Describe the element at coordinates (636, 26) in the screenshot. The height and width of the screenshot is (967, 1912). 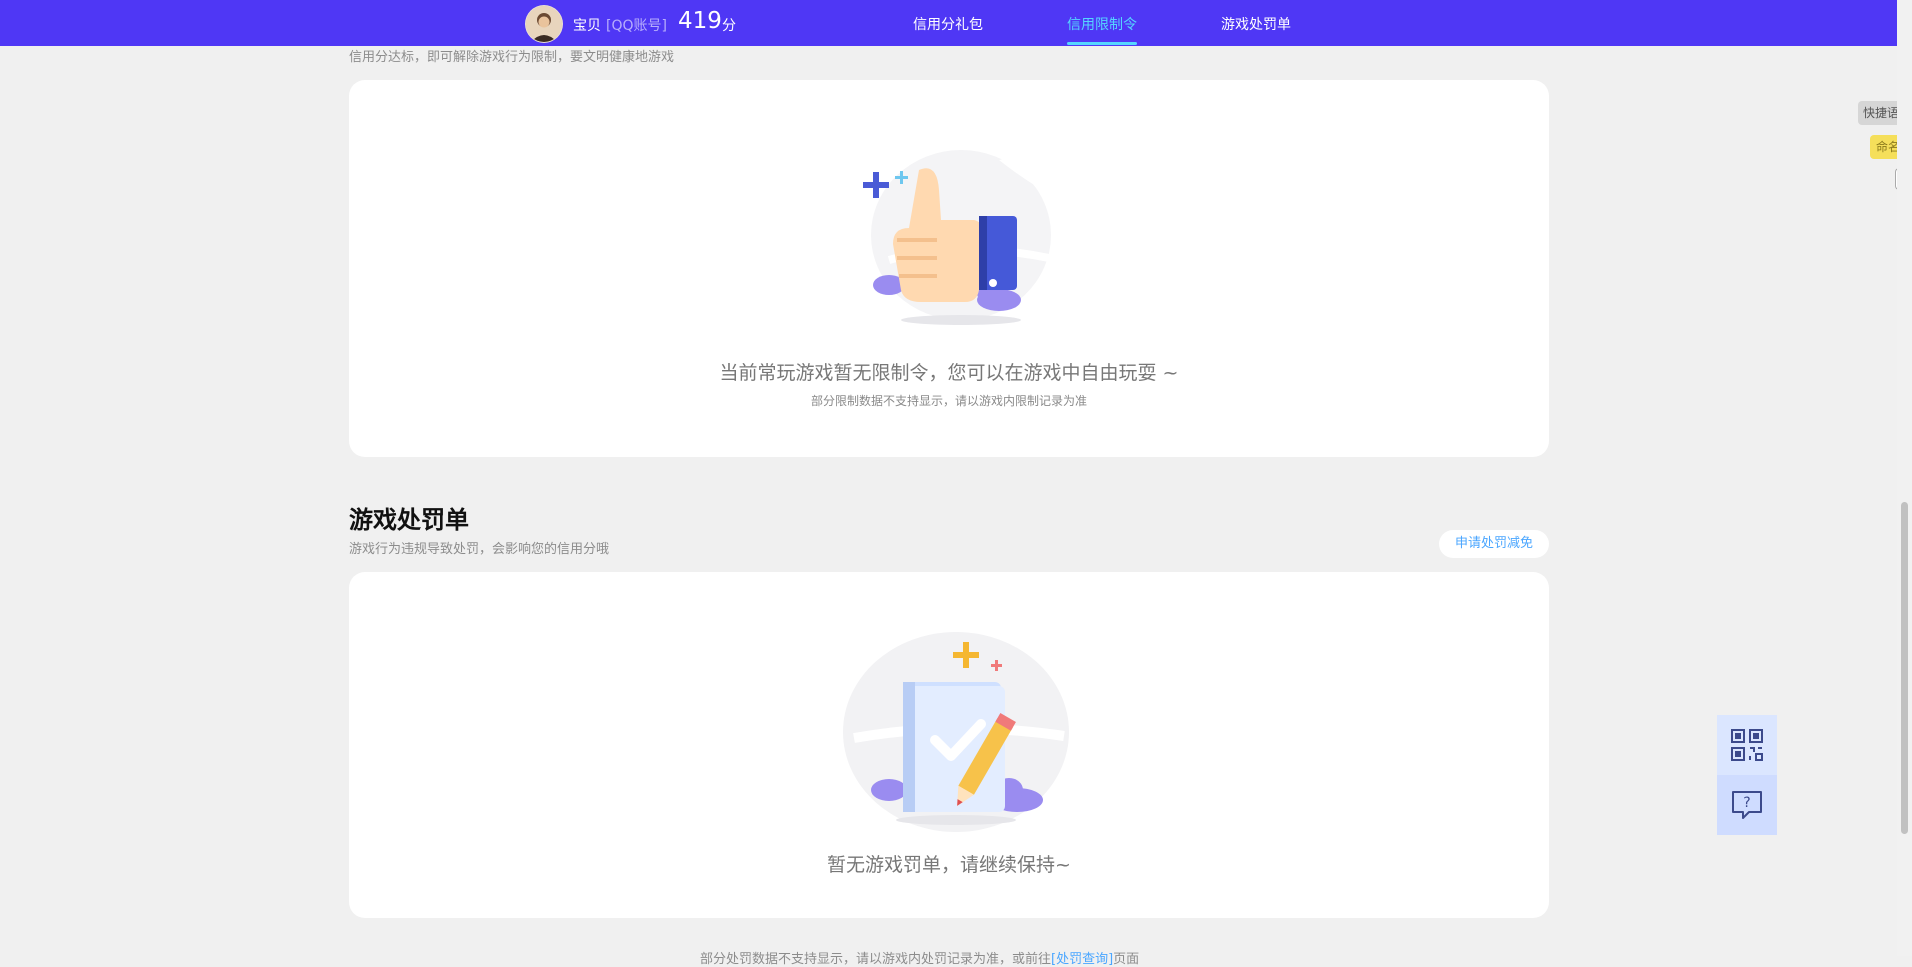
I see `account-type: [QQ账号]` at that location.